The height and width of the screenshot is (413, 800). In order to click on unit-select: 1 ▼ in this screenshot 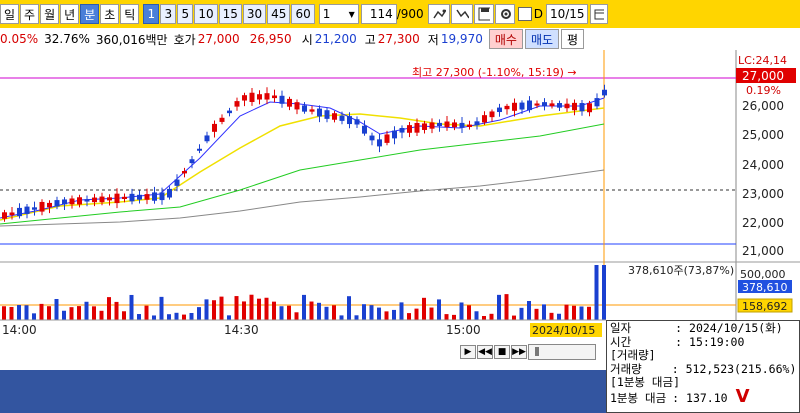, I will do `click(338, 14)`.